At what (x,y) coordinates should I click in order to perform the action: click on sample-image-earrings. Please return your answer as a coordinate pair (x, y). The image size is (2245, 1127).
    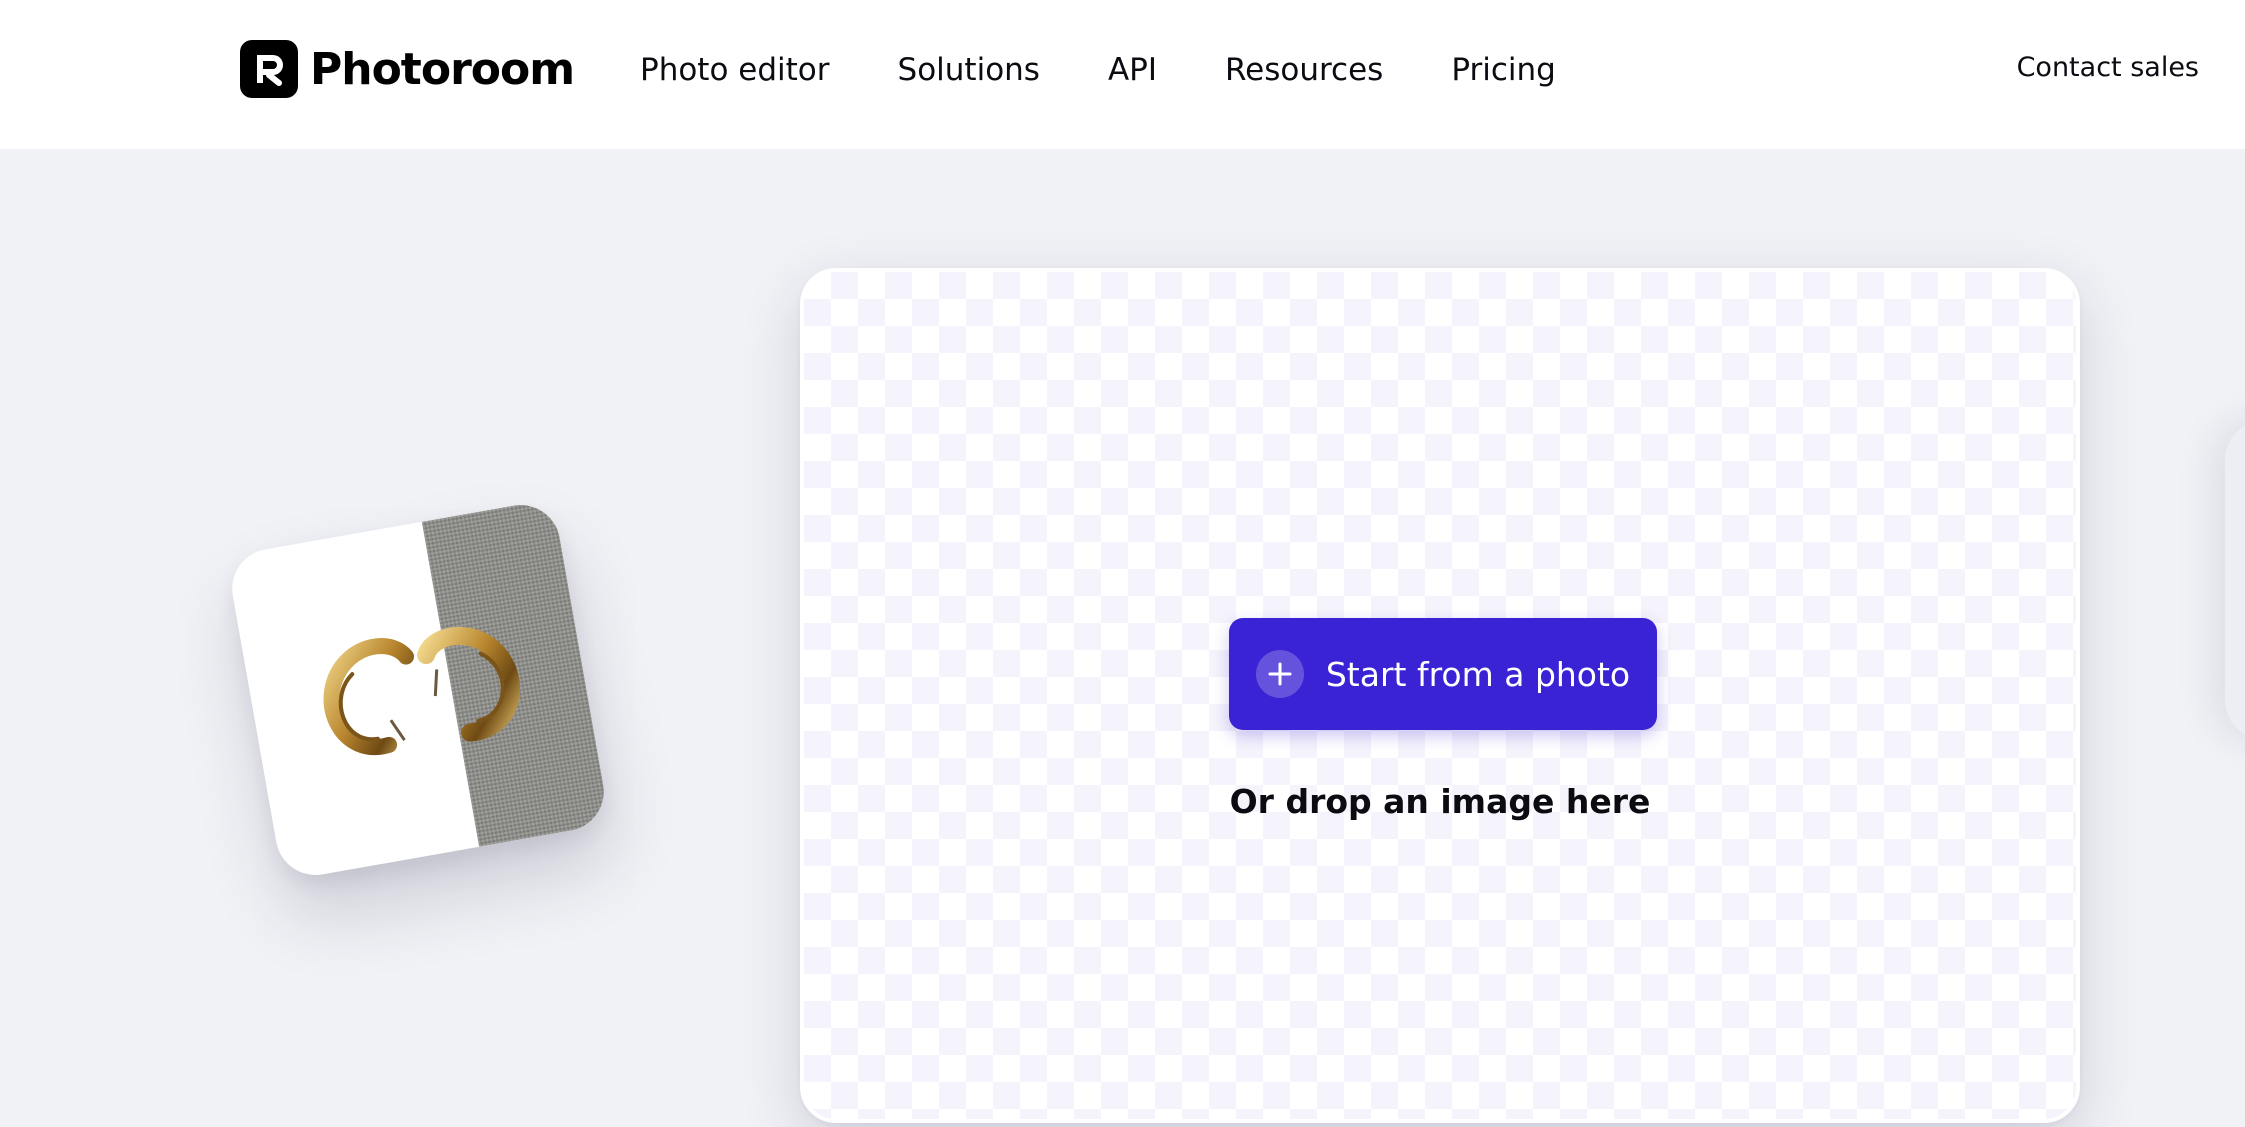
    Looking at the image, I should click on (418, 690).